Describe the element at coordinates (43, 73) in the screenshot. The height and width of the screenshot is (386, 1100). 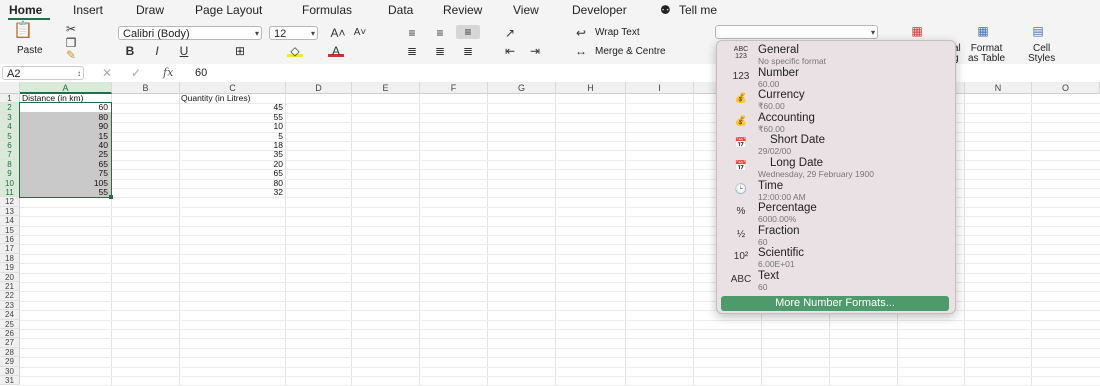
I see `name-box: A2 ↕` at that location.